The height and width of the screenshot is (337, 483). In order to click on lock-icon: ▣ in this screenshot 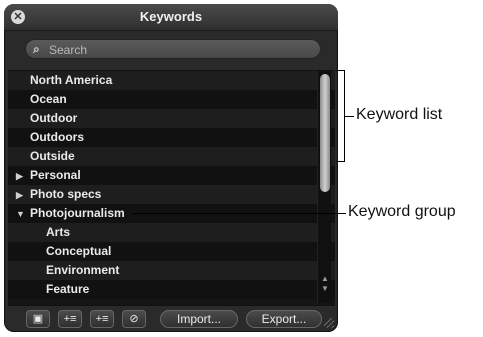, I will do `click(38, 319)`.